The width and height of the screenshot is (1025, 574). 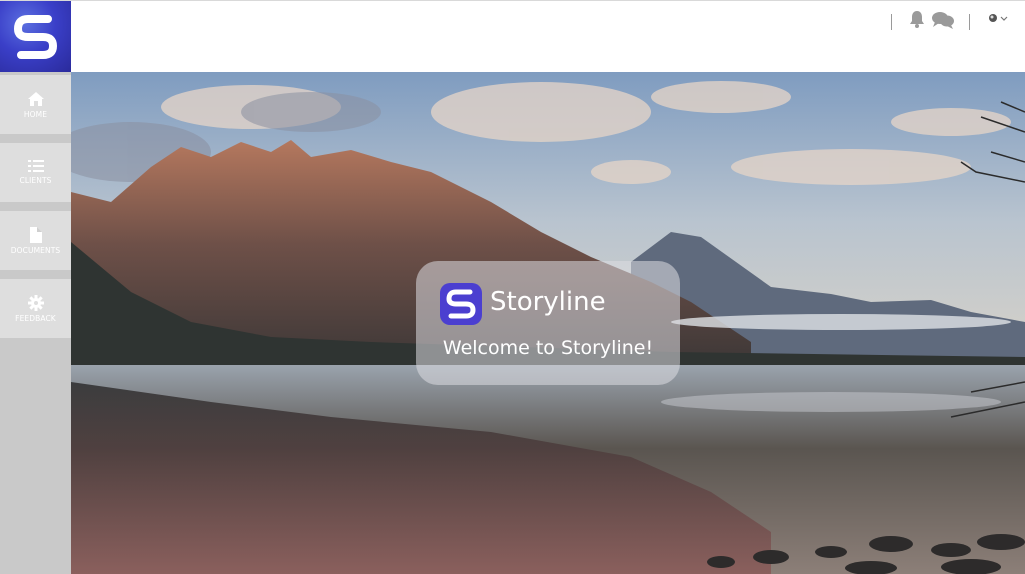 I want to click on welcome-title: Storyline, so click(x=548, y=302).